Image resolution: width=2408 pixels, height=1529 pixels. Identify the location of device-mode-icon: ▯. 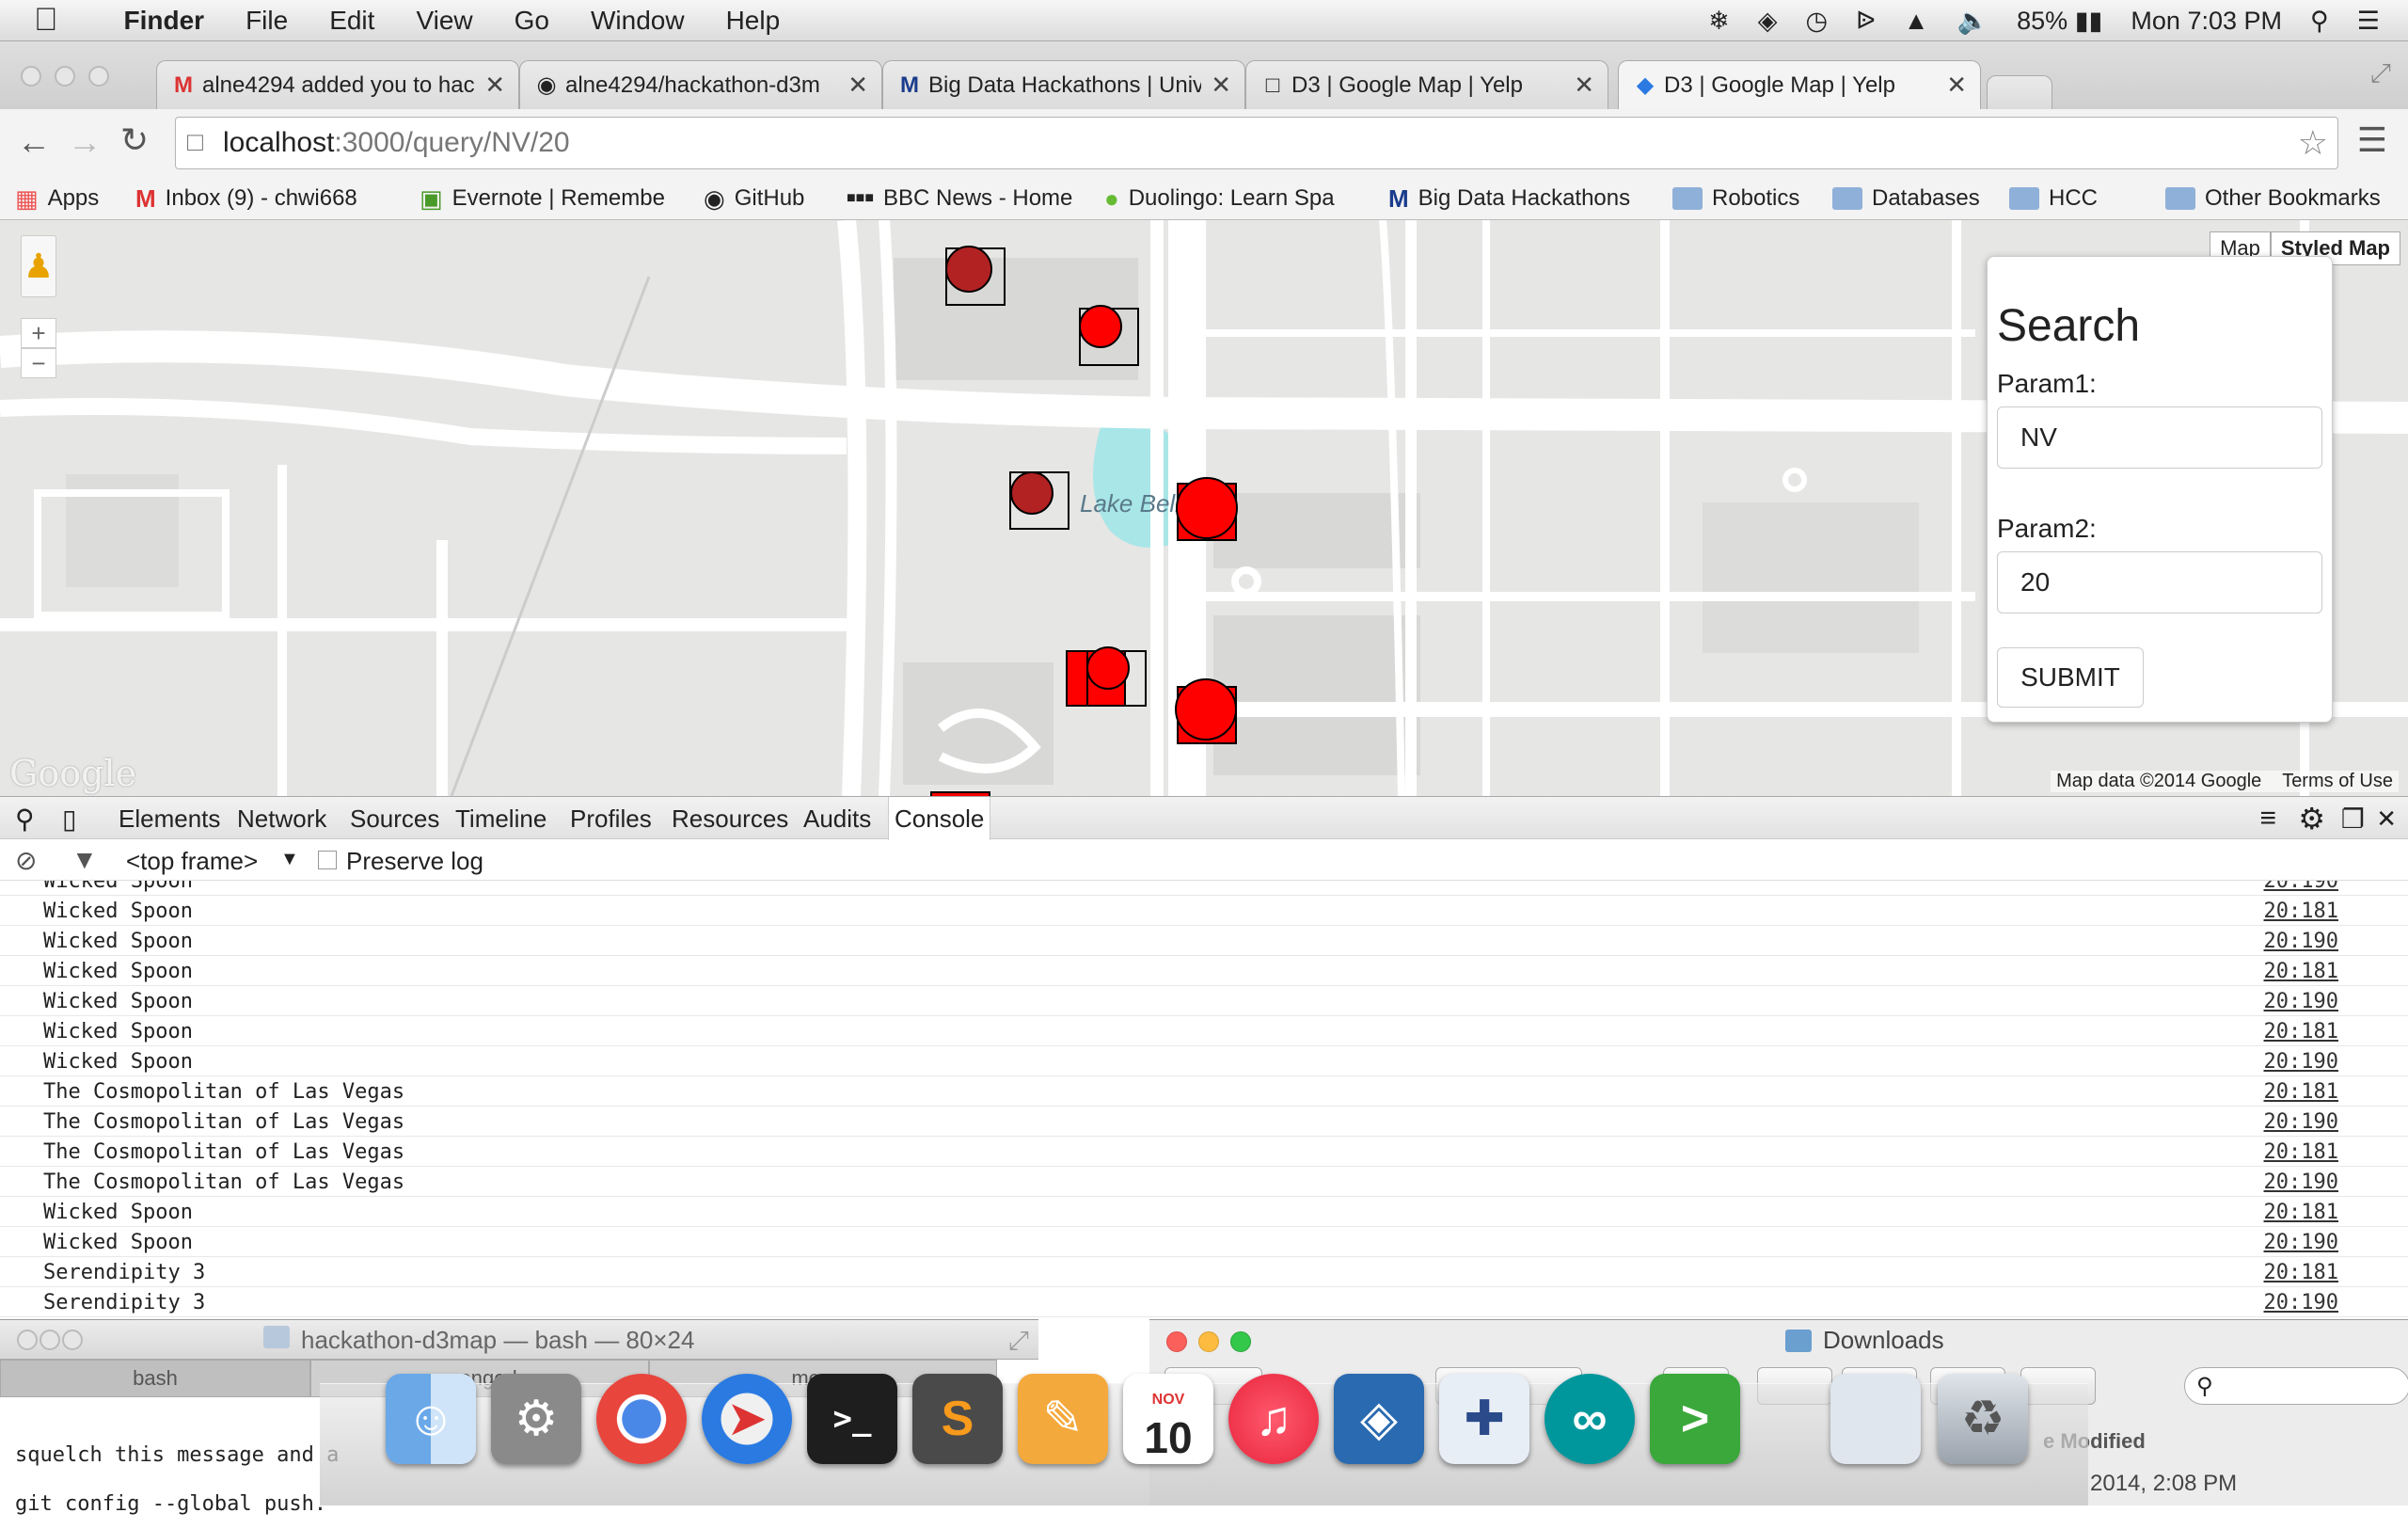
(69, 818).